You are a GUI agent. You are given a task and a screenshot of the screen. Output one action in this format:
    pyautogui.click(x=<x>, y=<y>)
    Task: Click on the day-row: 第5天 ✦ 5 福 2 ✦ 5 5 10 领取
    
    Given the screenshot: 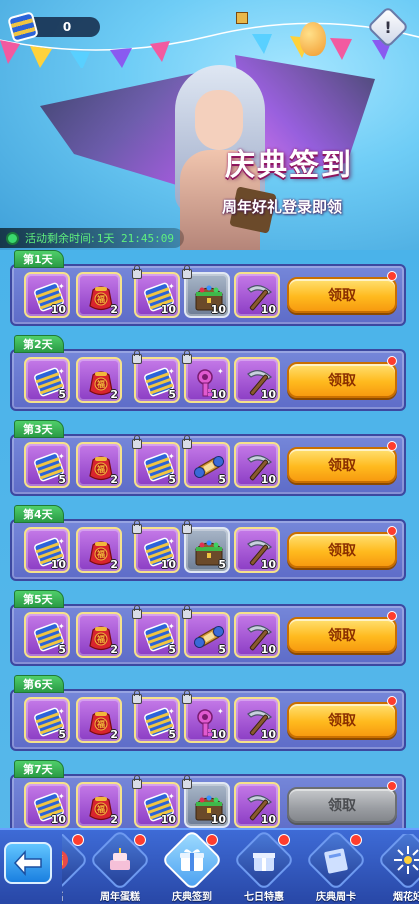 What is the action you would take?
    pyautogui.click(x=208, y=629)
    